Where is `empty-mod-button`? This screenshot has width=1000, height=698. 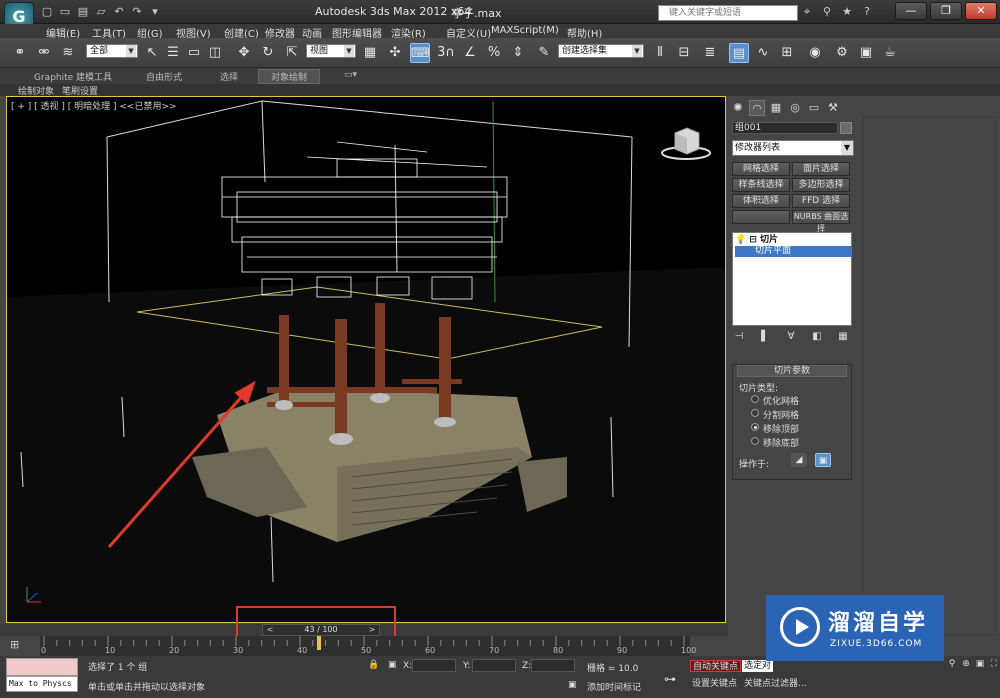
empty-mod-button is located at coordinates (761, 217).